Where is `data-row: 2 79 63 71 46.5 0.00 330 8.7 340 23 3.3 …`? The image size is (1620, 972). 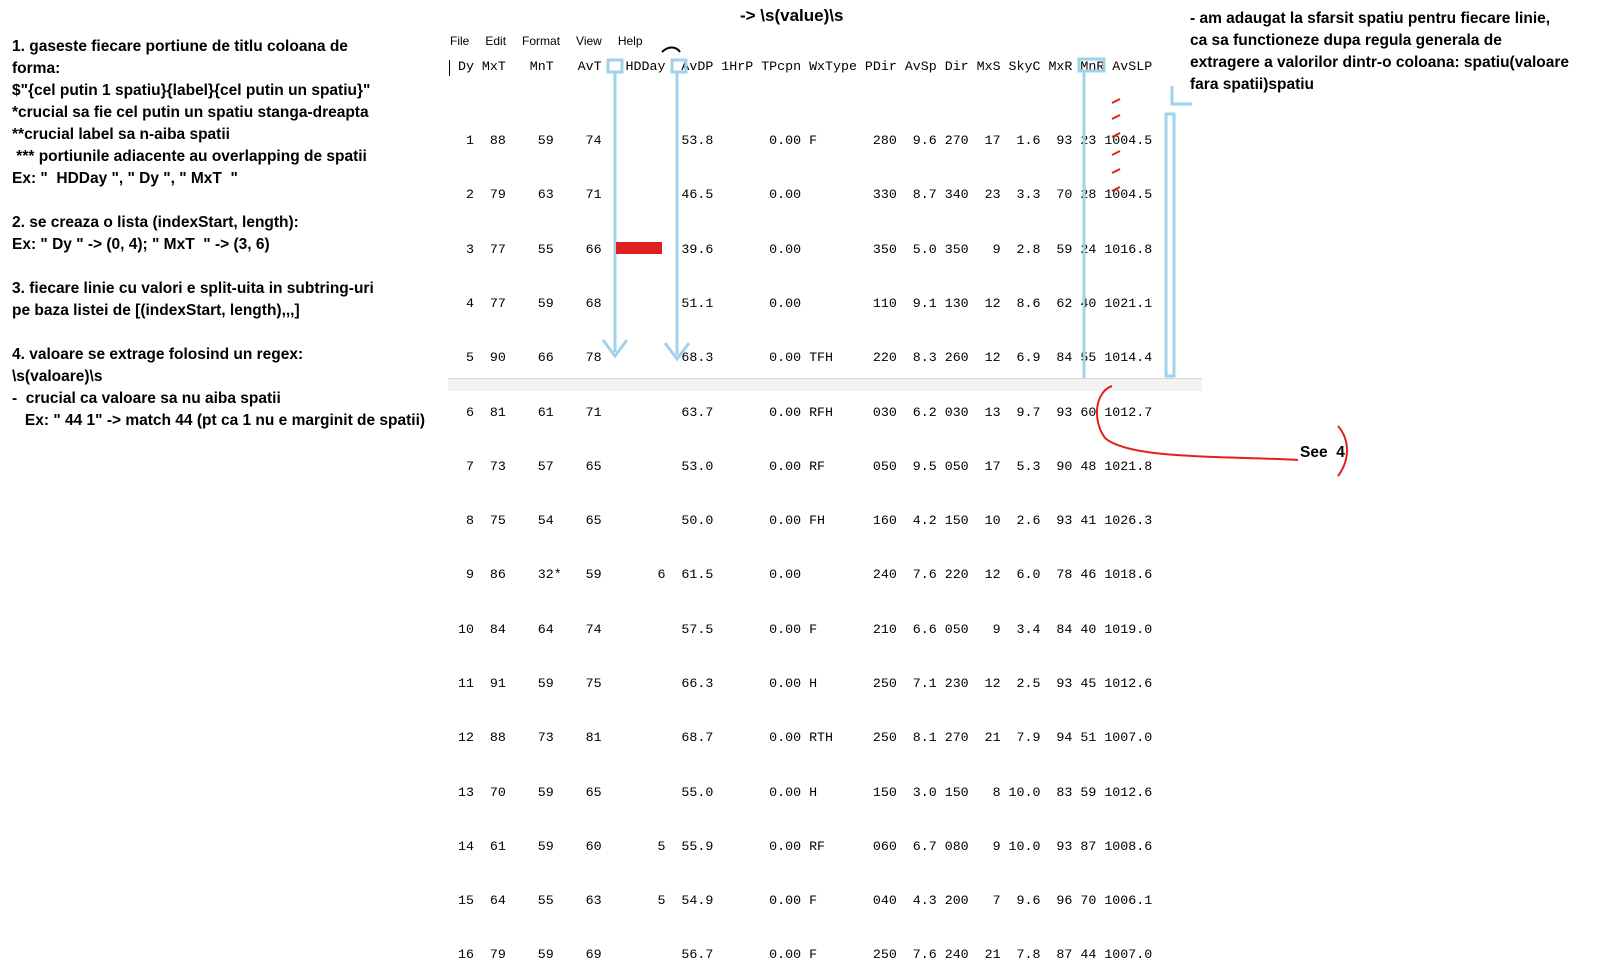 data-row: 2 79 63 71 46.5 0.00 330 8.7 340 23 3.3 … is located at coordinates (801, 195).